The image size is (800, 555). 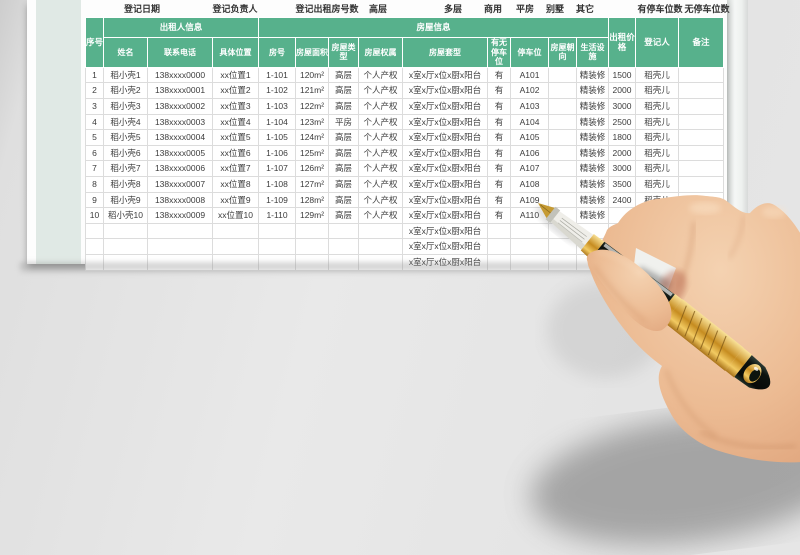 What do you see at coordinates (622, 42) in the screenshot?
I see `header-price: 出租价格` at bounding box center [622, 42].